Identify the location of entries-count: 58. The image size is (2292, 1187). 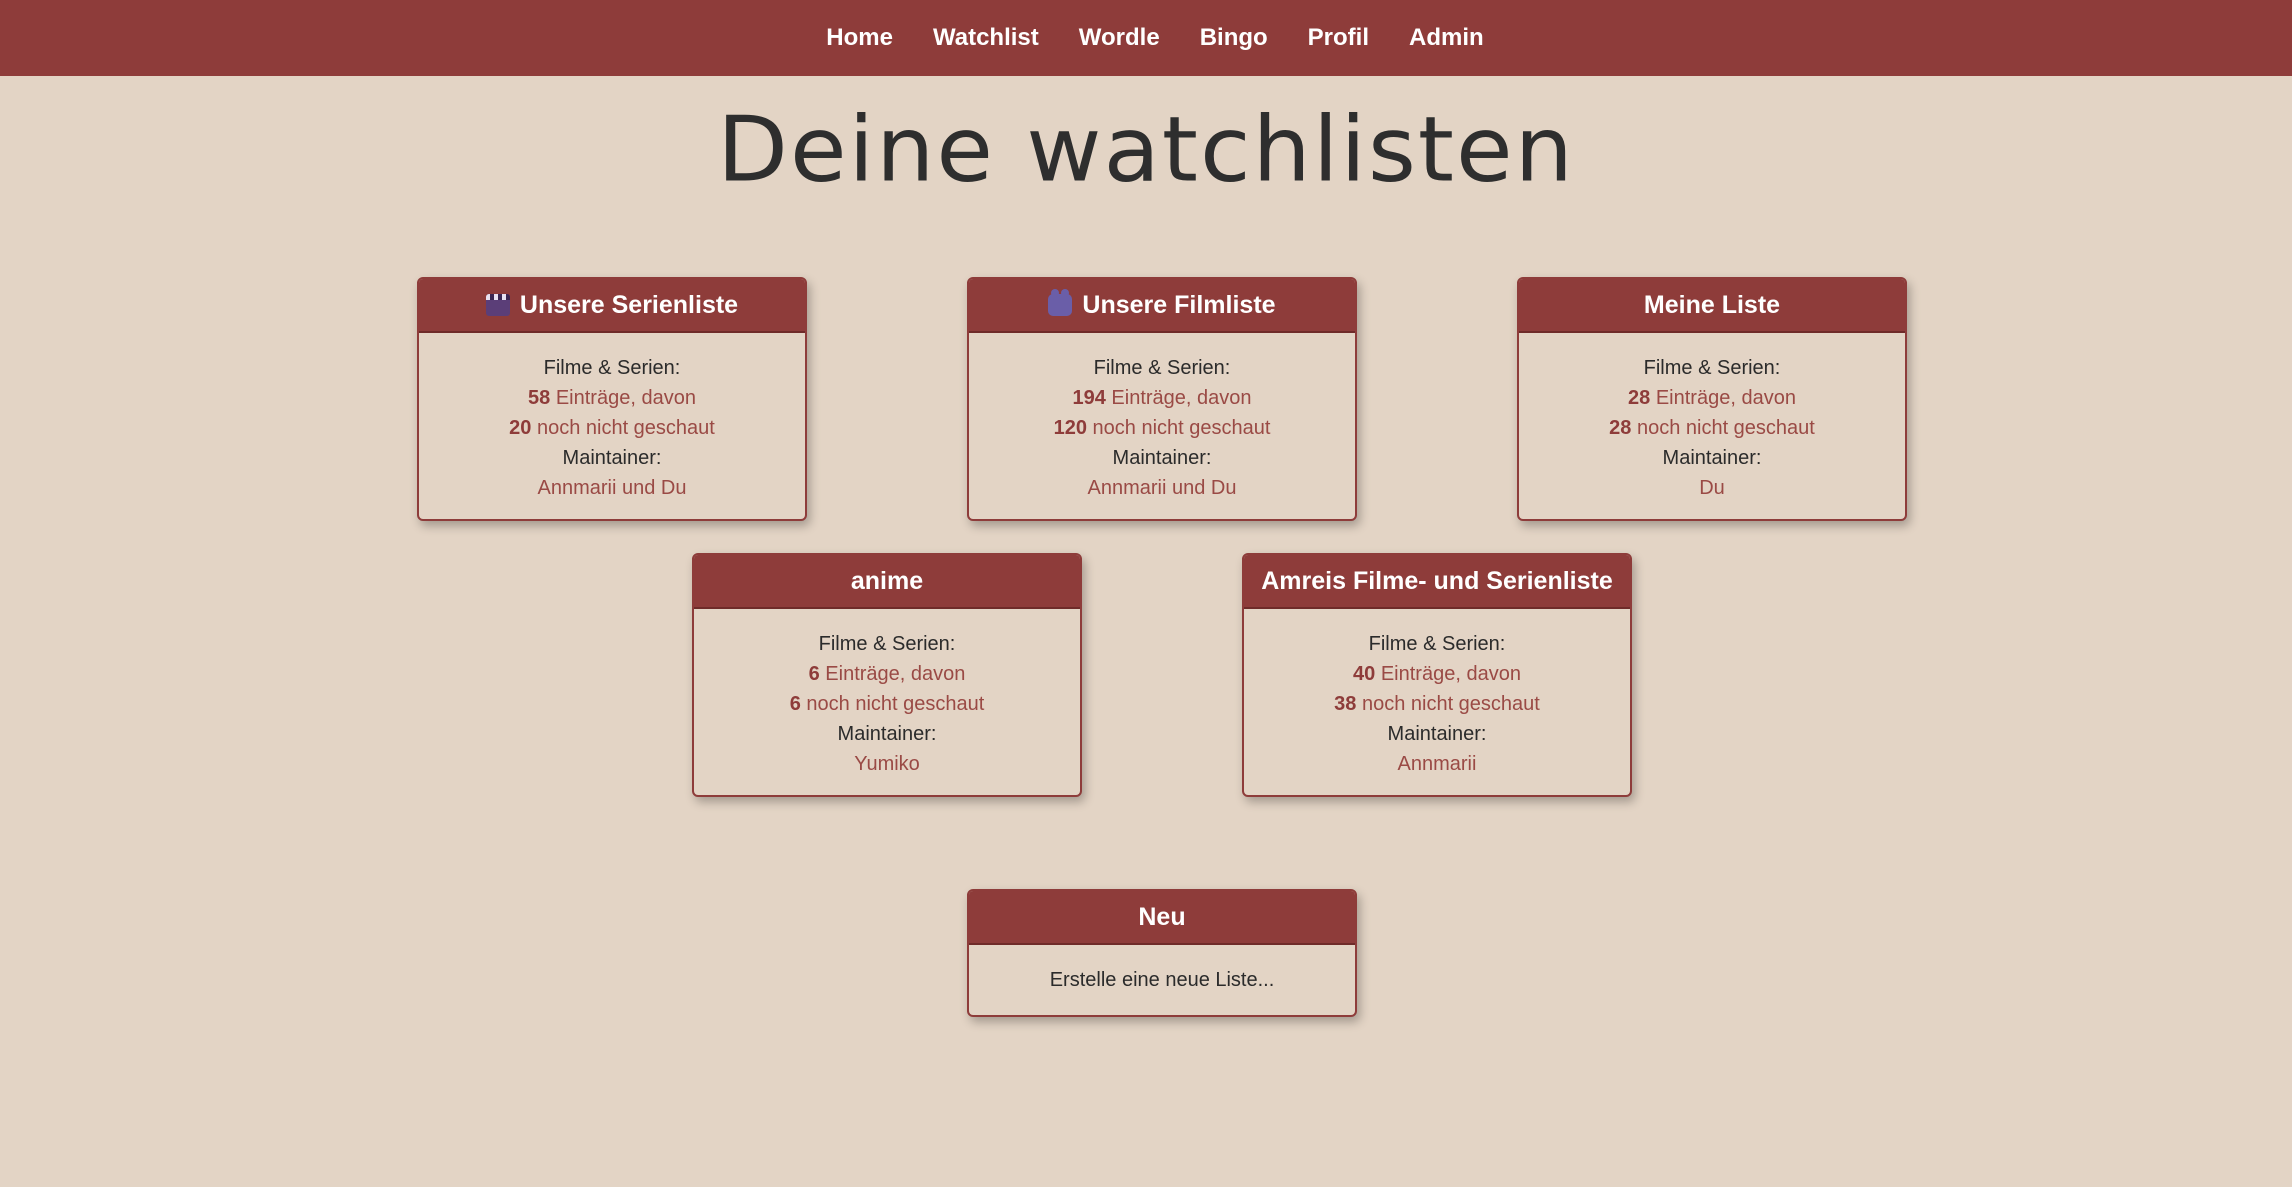
(539, 398).